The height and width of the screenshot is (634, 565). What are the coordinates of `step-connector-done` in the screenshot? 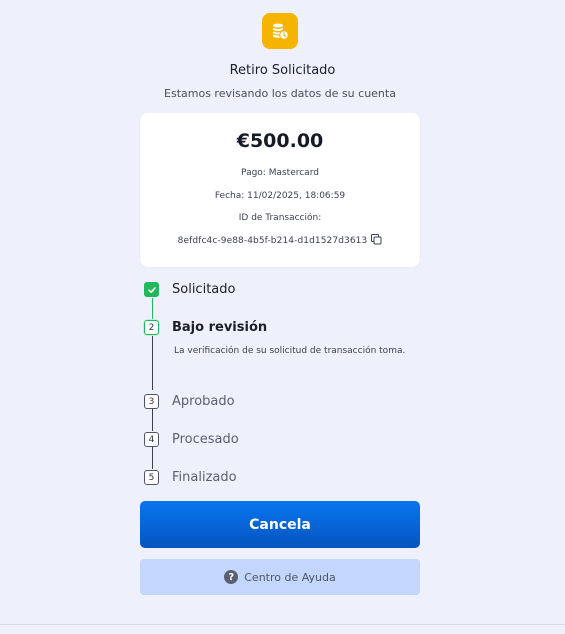 It's located at (152, 309).